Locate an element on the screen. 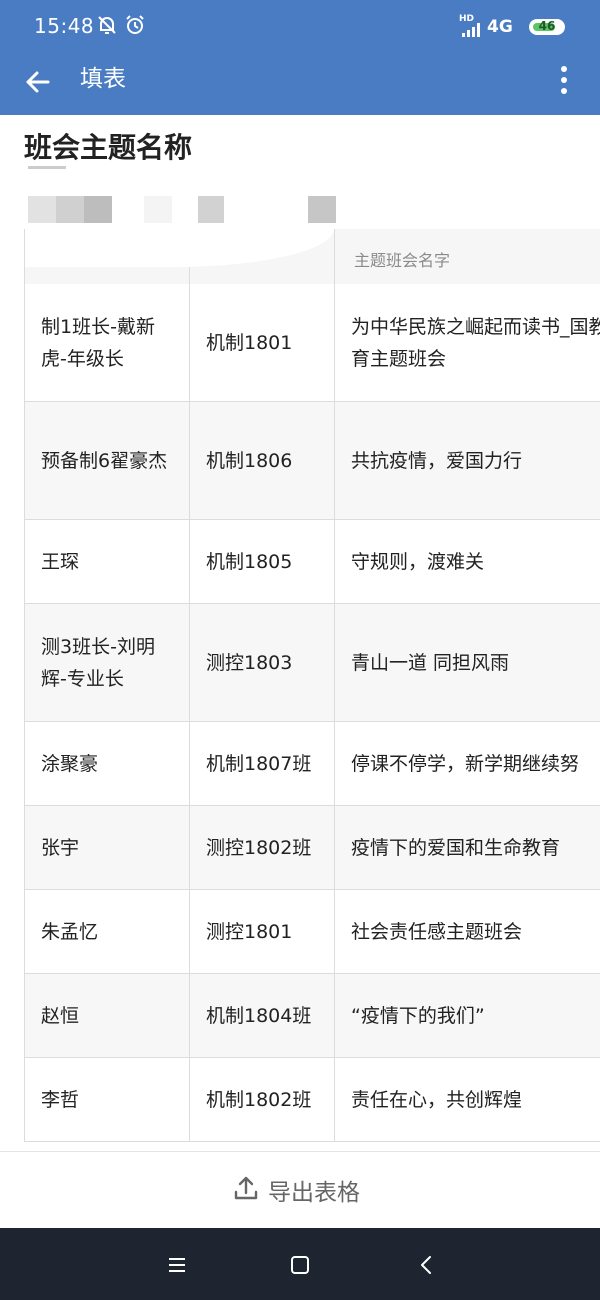 The height and width of the screenshot is (1300, 600). table-row: 赵恒 机制1804班 “疫情下的我们” is located at coordinates (312, 1016).